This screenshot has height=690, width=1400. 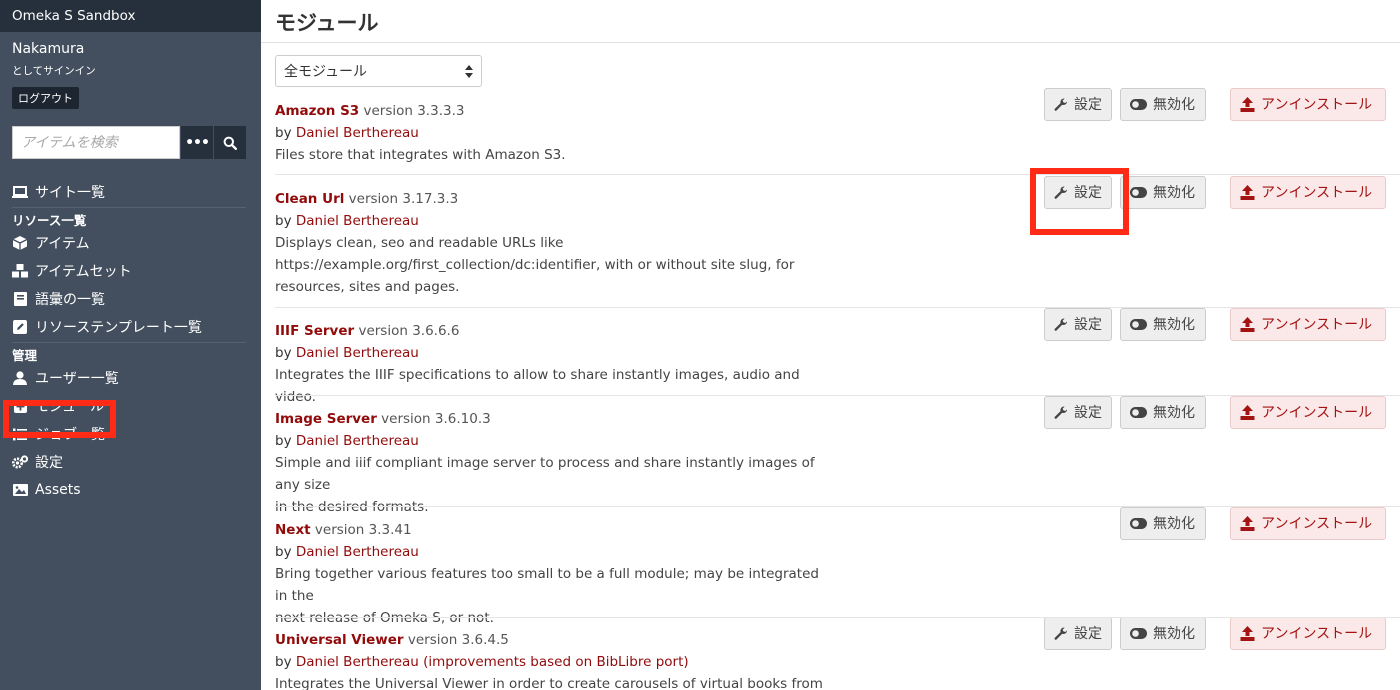 What do you see at coordinates (77, 379) in the screenshot?
I see `sidebar-item-label: ユーザー一覧` at bounding box center [77, 379].